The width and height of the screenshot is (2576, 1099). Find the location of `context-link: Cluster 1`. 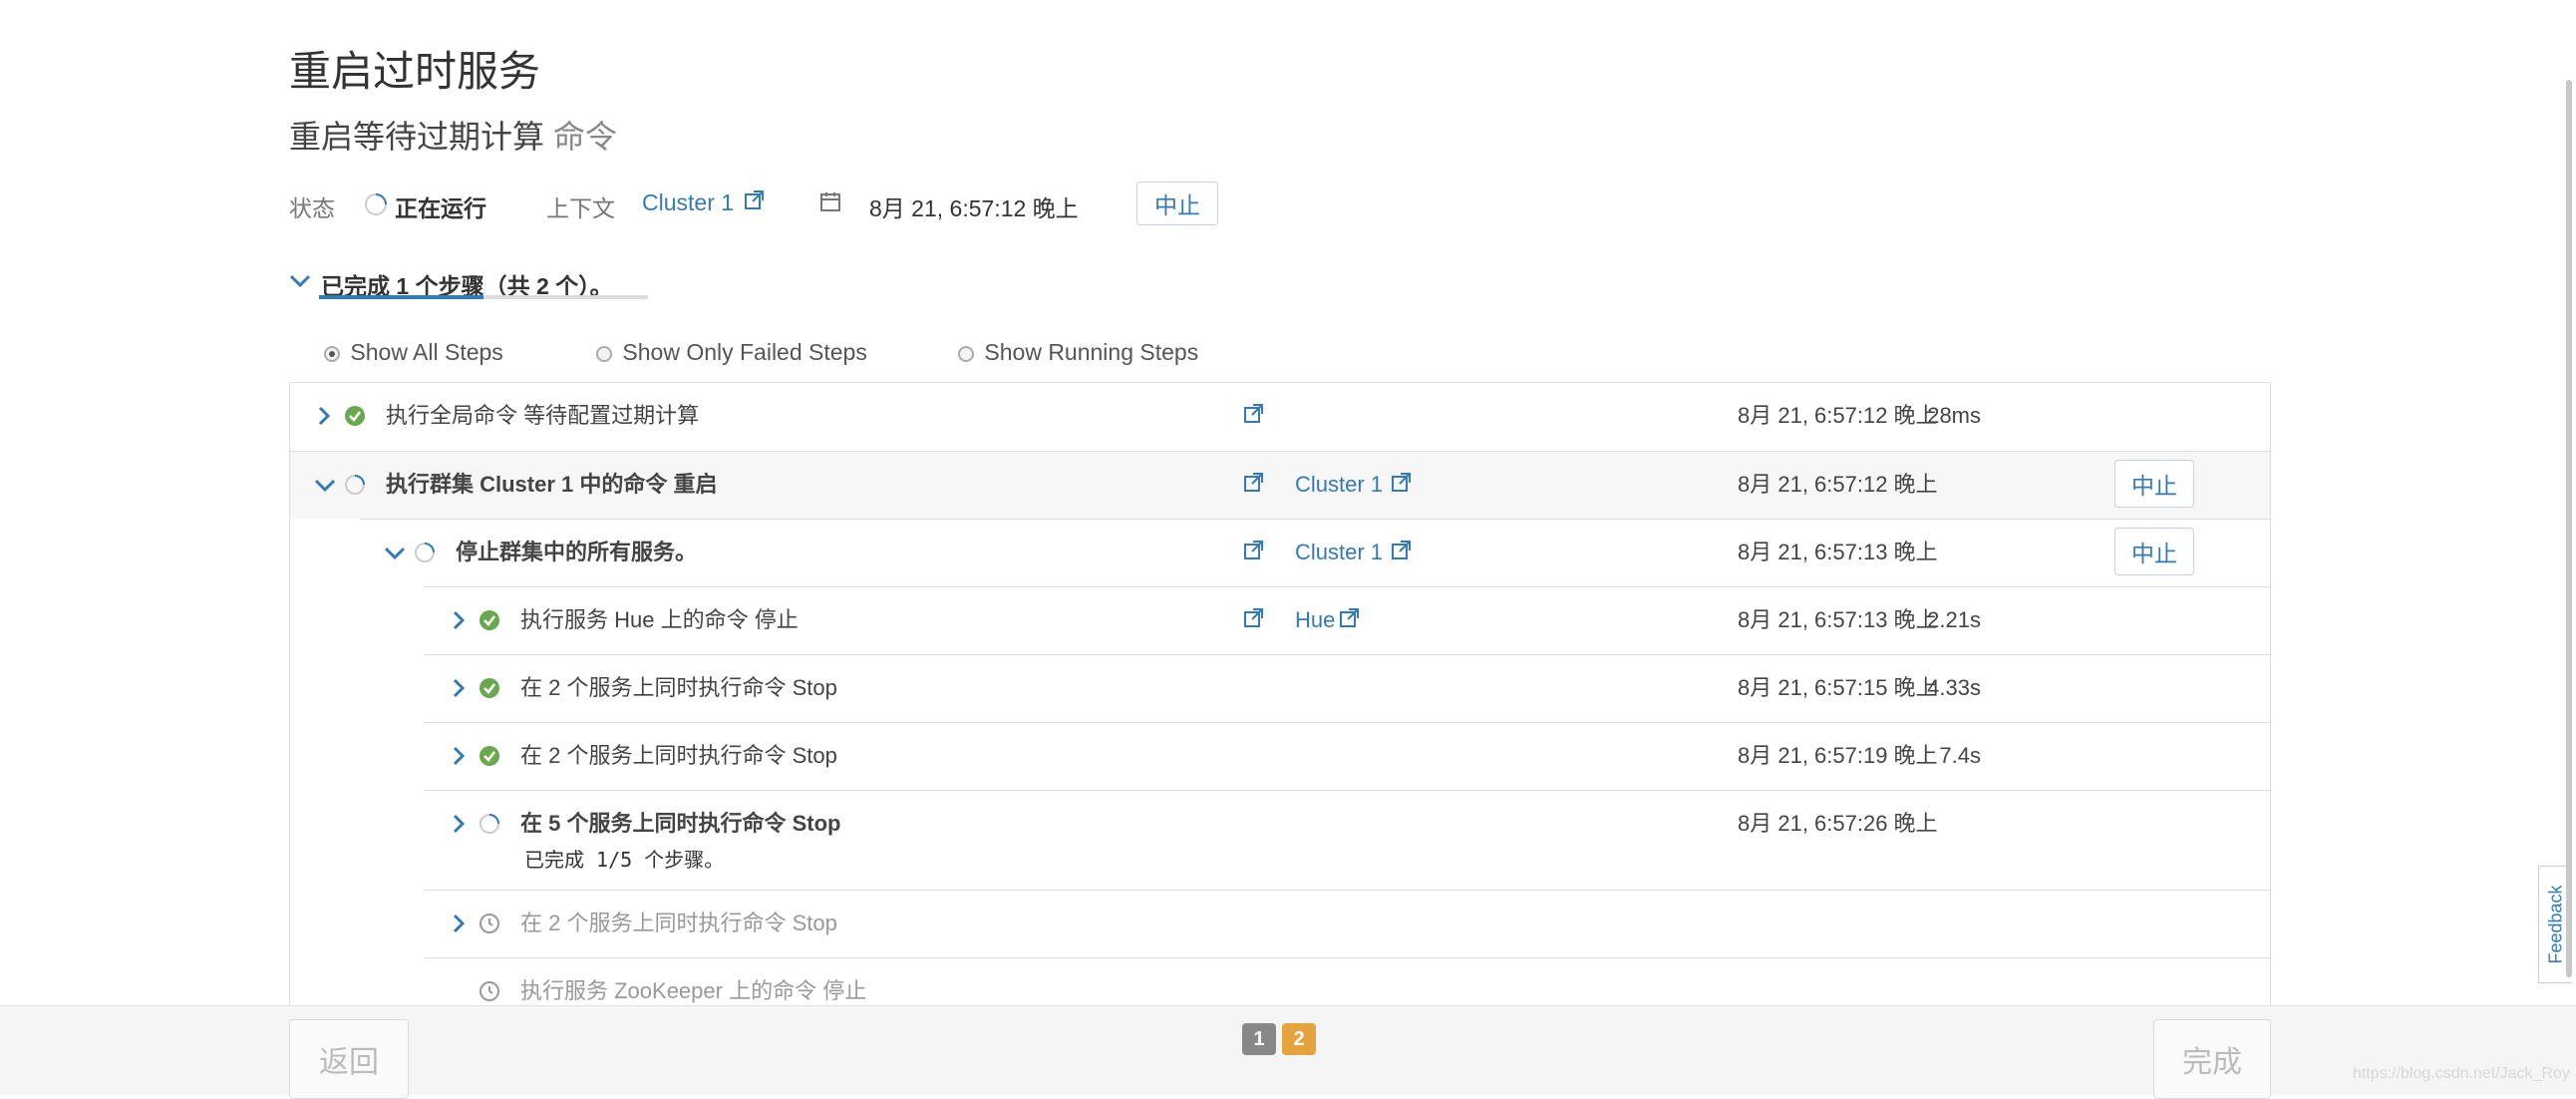

context-link: Cluster 1 is located at coordinates (688, 202).